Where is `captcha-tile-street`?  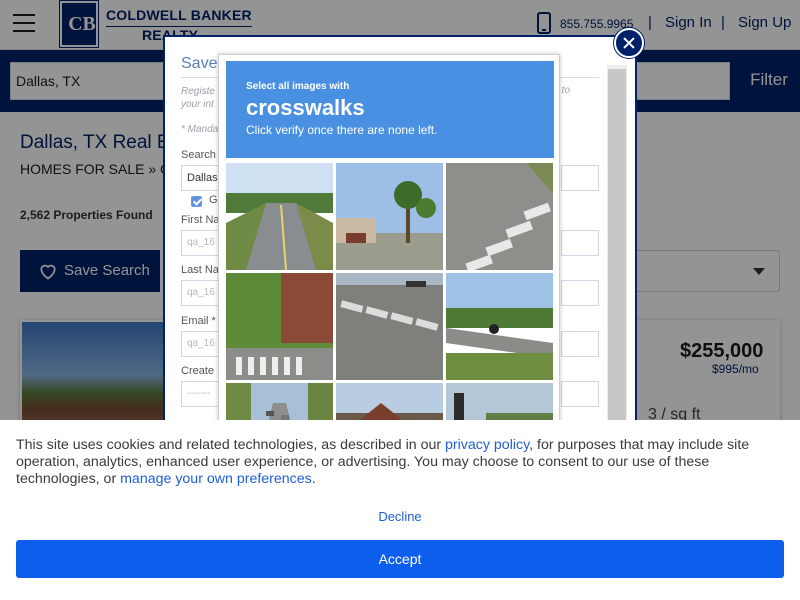
captcha-tile-street is located at coordinates (279, 216).